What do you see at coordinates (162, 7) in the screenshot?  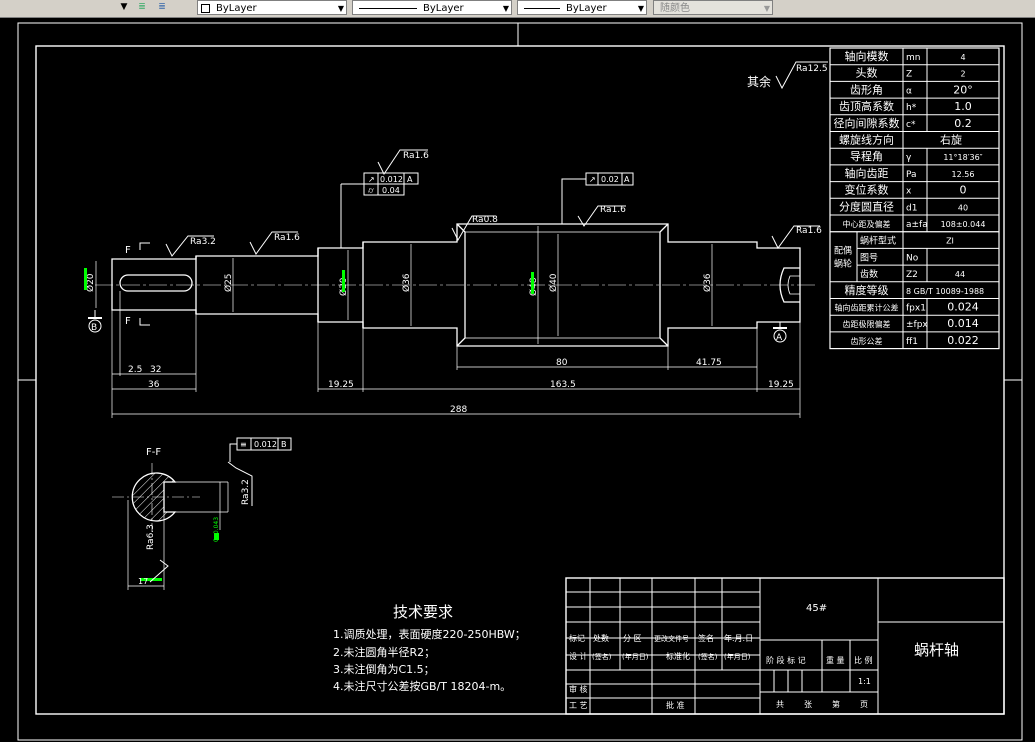 I see `layer-previous-icon: ≣` at bounding box center [162, 7].